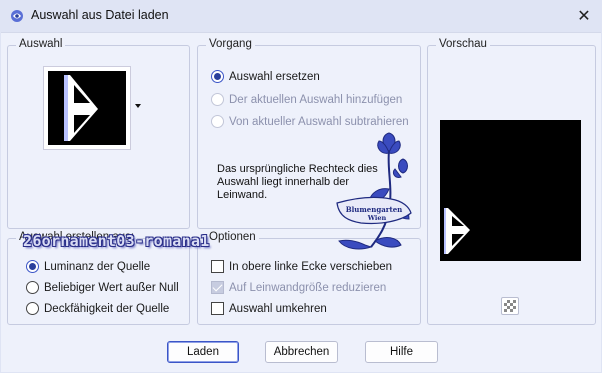 Image resolution: width=602 pixels, height=373 pixels. I want to click on group-vorschau-label: Vorschau, so click(463, 44).